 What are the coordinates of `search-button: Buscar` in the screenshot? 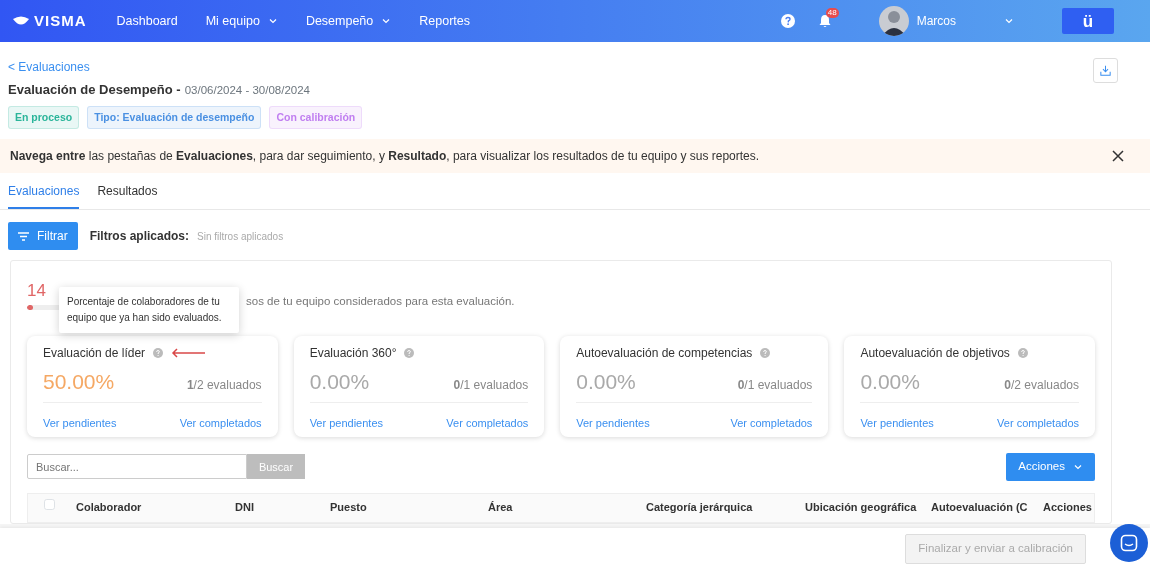 It's located at (276, 467).